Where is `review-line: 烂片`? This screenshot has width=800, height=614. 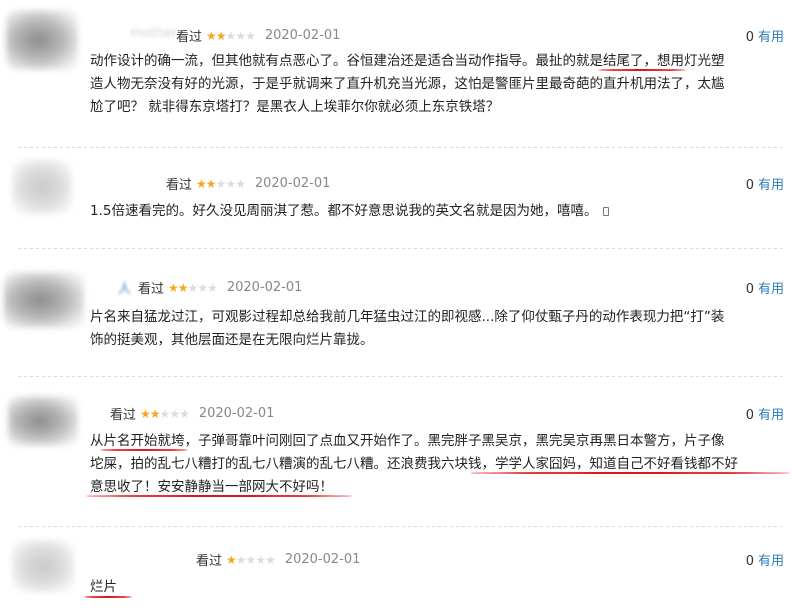
review-line: 烂片 is located at coordinates (103, 587).